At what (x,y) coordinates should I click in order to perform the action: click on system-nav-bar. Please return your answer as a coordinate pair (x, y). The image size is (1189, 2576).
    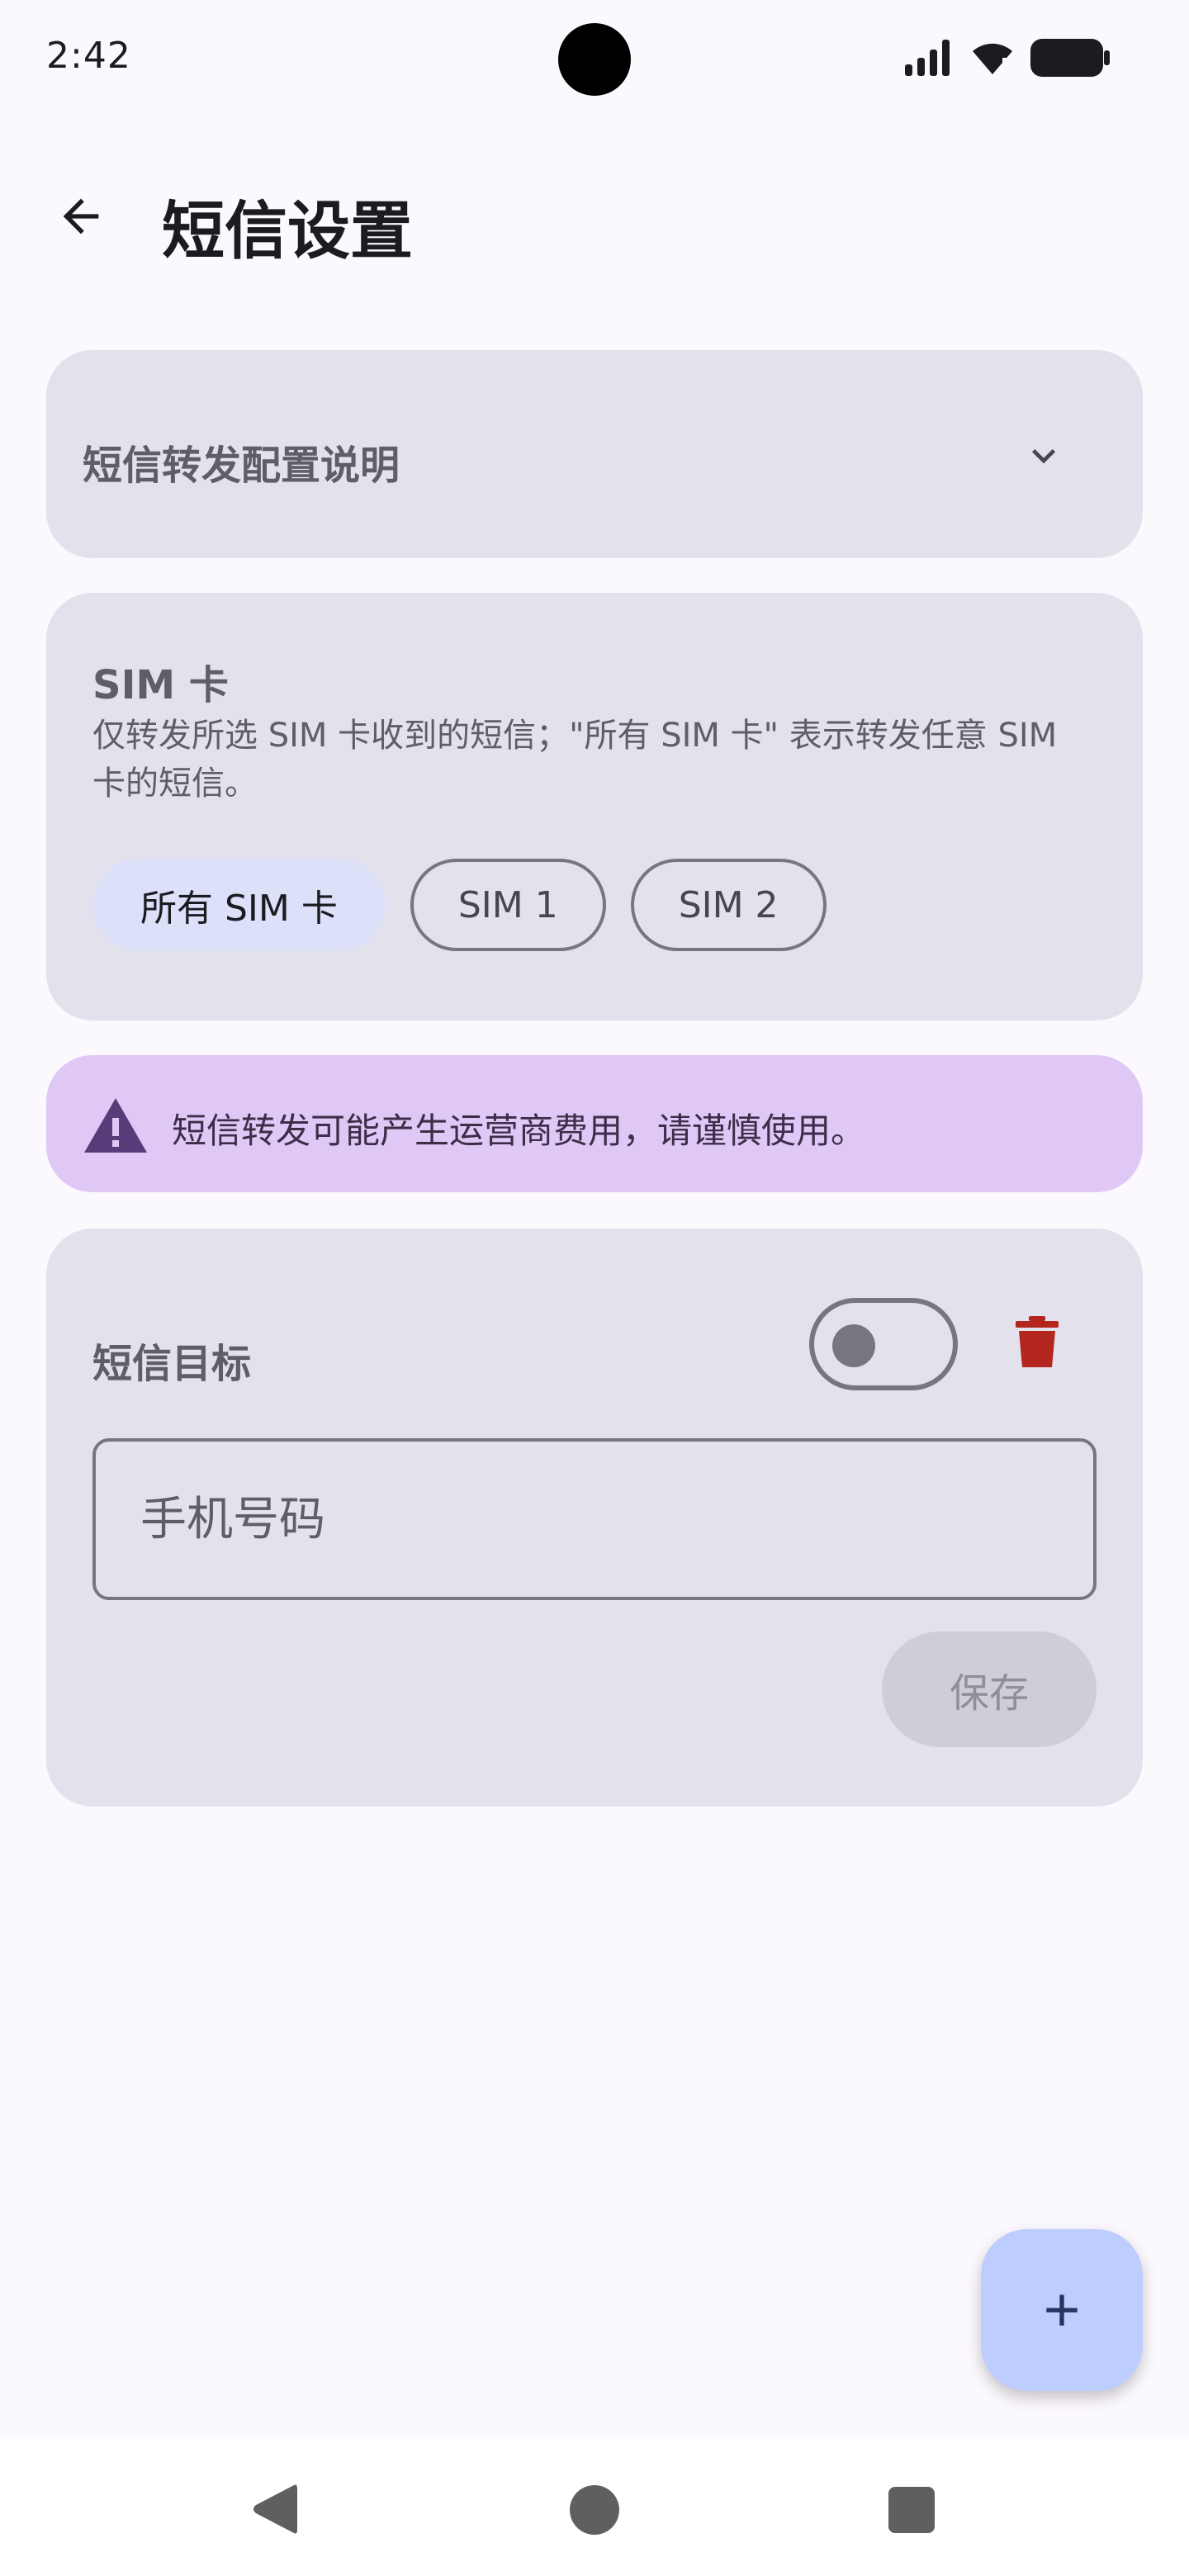
    Looking at the image, I should click on (594, 2506).